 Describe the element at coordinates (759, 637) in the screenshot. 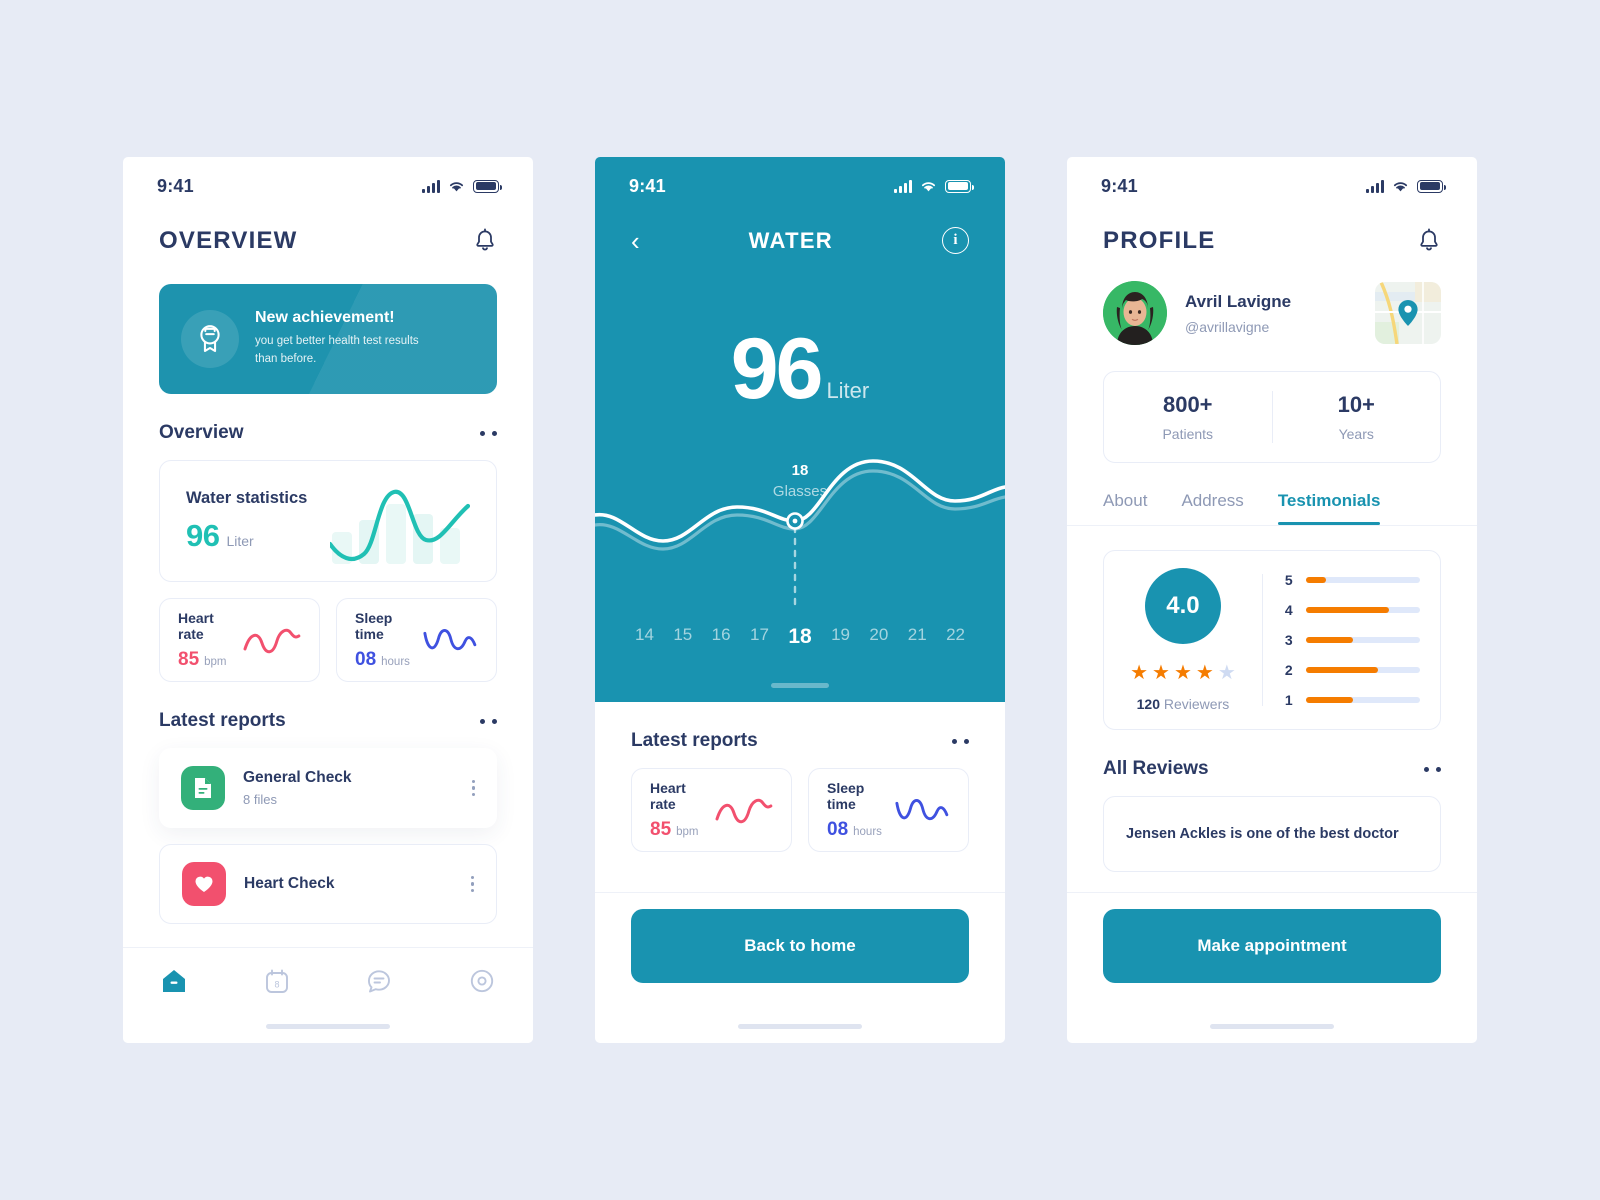

I see `day-17: 17` at that location.